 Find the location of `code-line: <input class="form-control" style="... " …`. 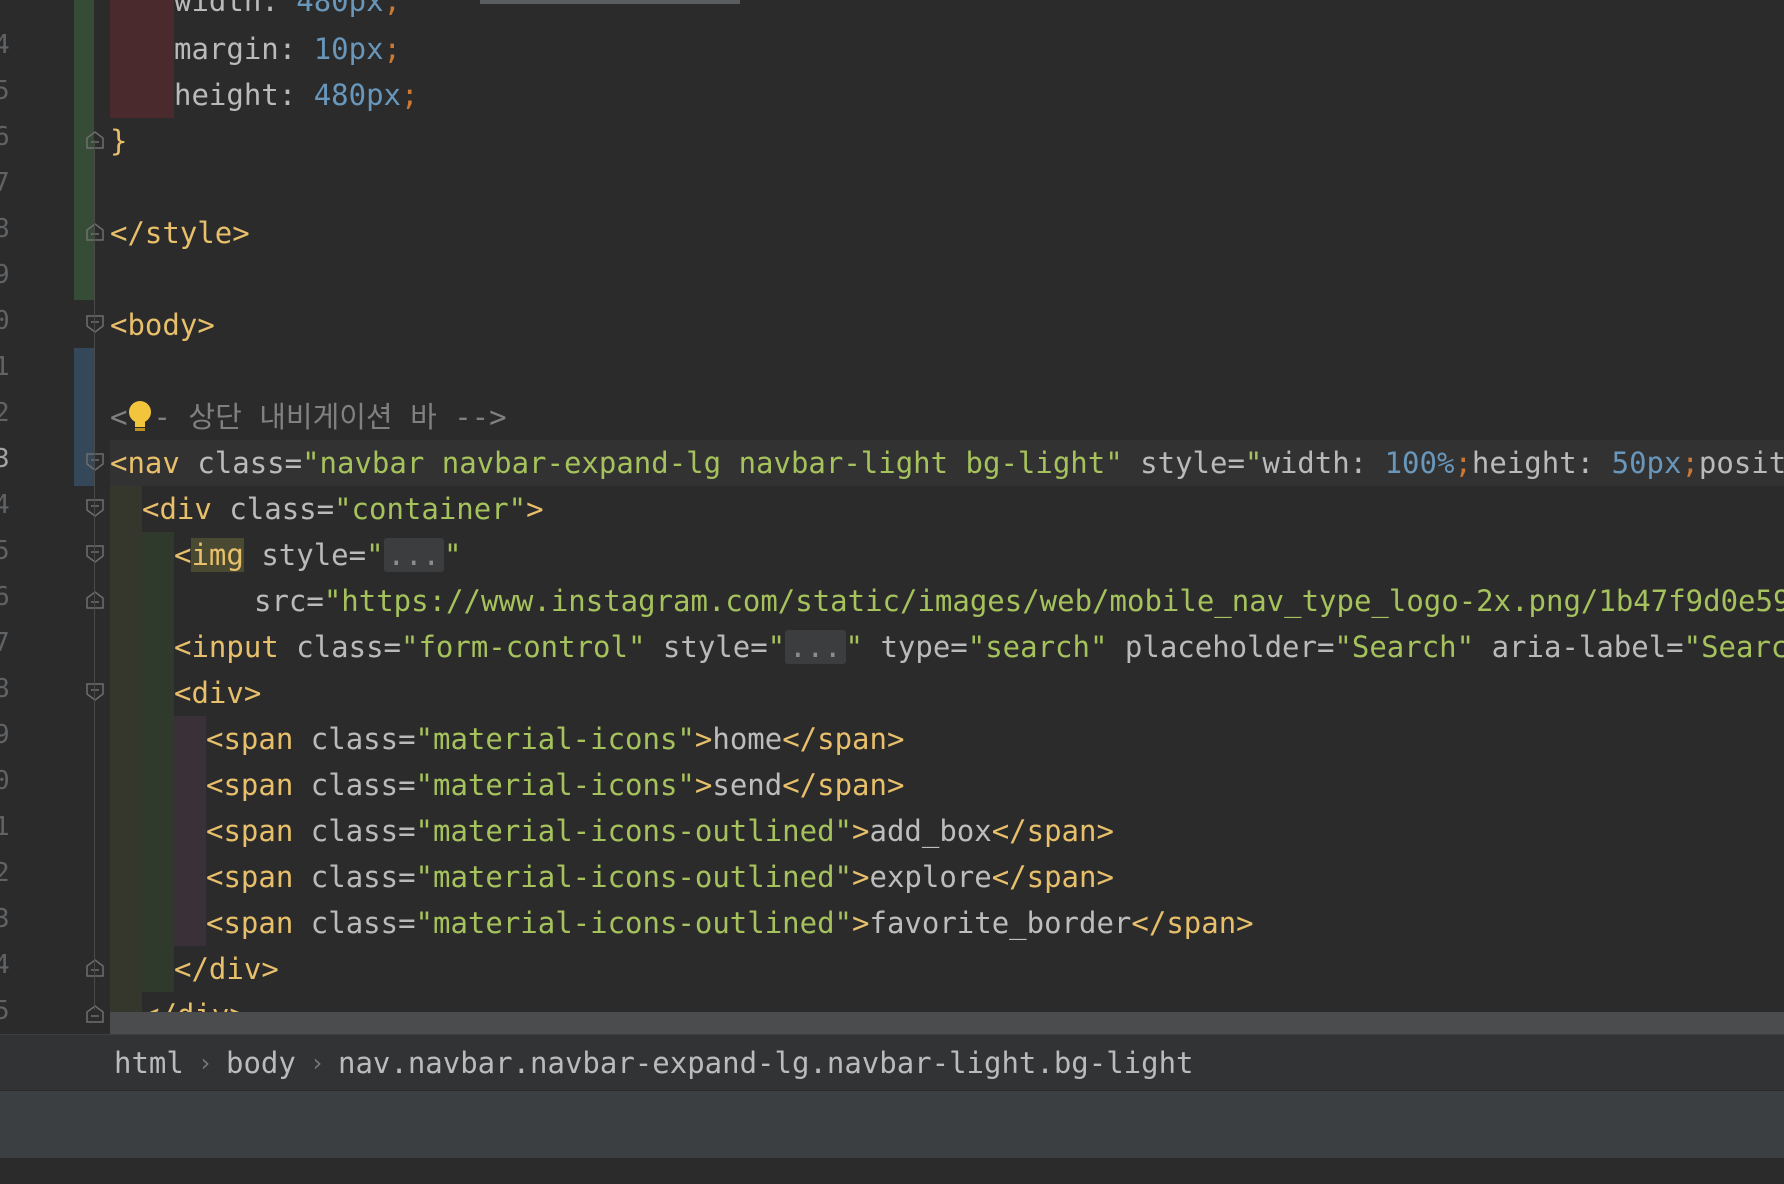

code-line: <input class="form-control" style="... " … is located at coordinates (947, 647).